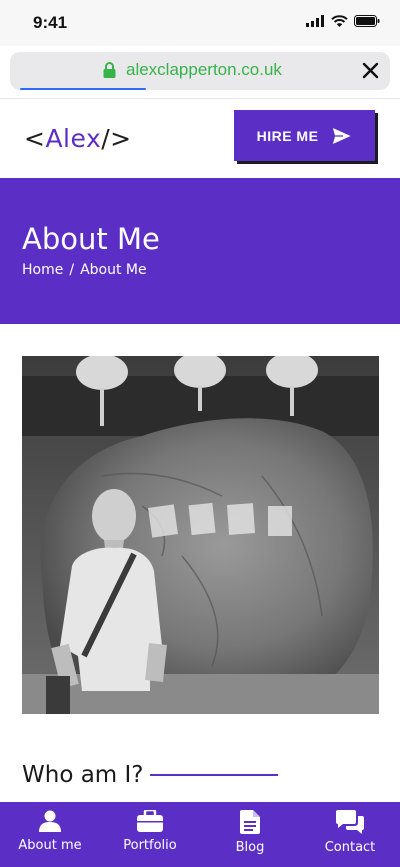 The width and height of the screenshot is (400, 867). I want to click on logo-open: <, so click(35, 138).